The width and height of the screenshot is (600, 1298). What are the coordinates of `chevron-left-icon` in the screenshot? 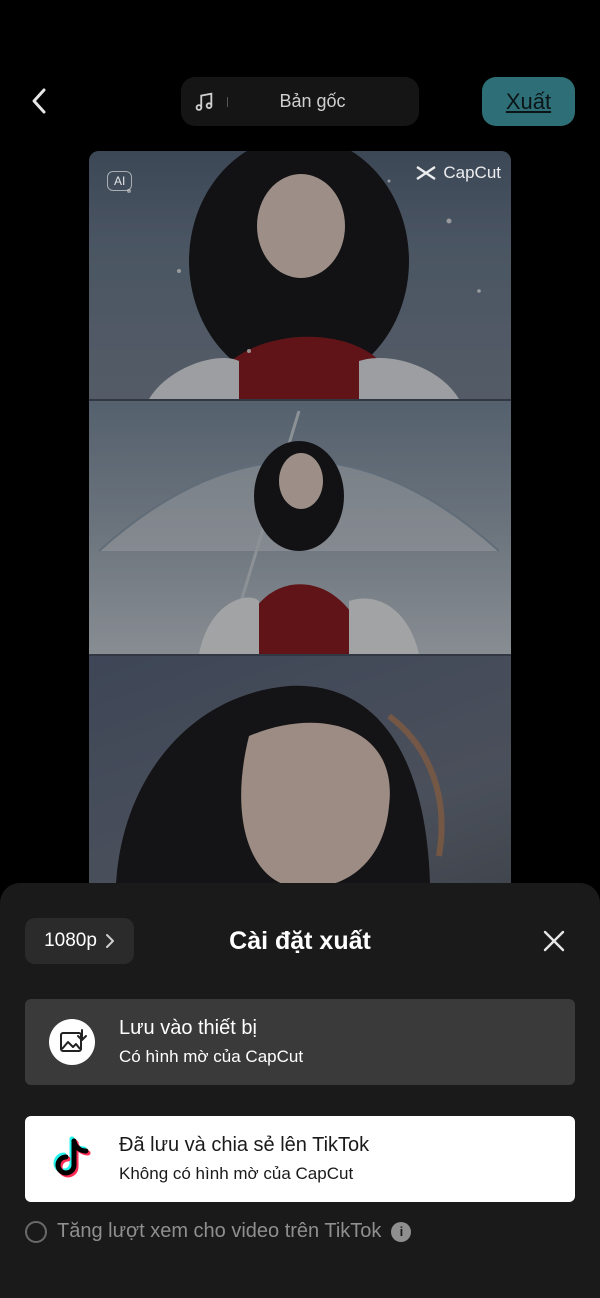 It's located at (39, 101).